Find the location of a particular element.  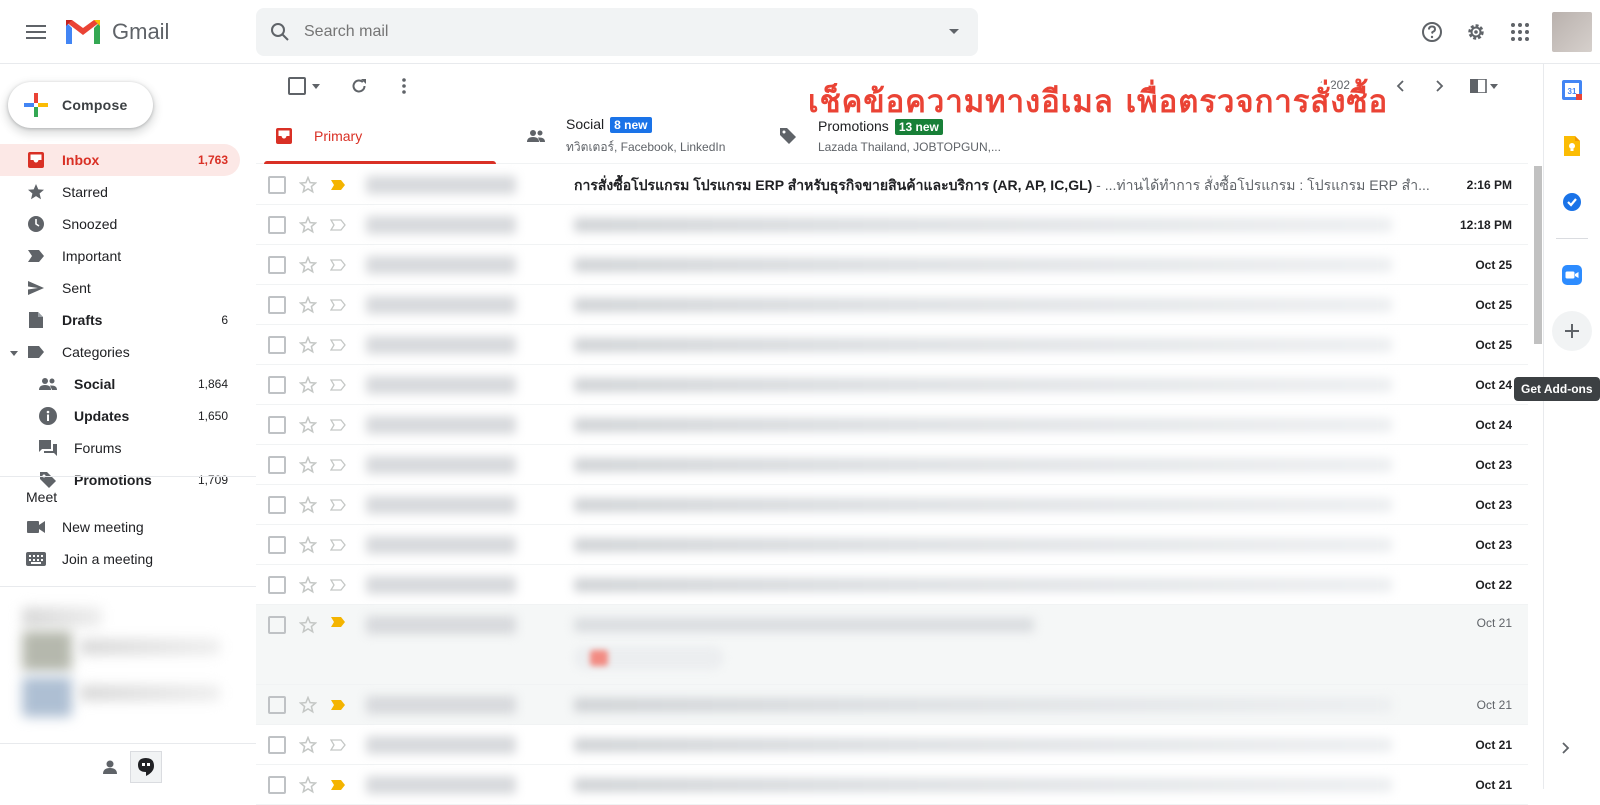

zoom-addon-button is located at coordinates (1572, 275).